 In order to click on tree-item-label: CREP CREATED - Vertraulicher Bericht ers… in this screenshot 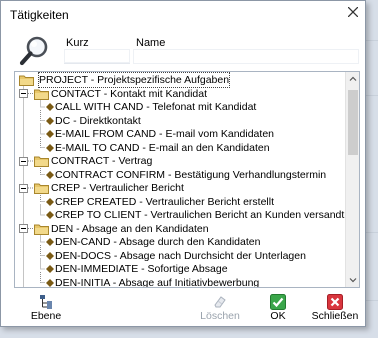, I will do `click(165, 201)`.